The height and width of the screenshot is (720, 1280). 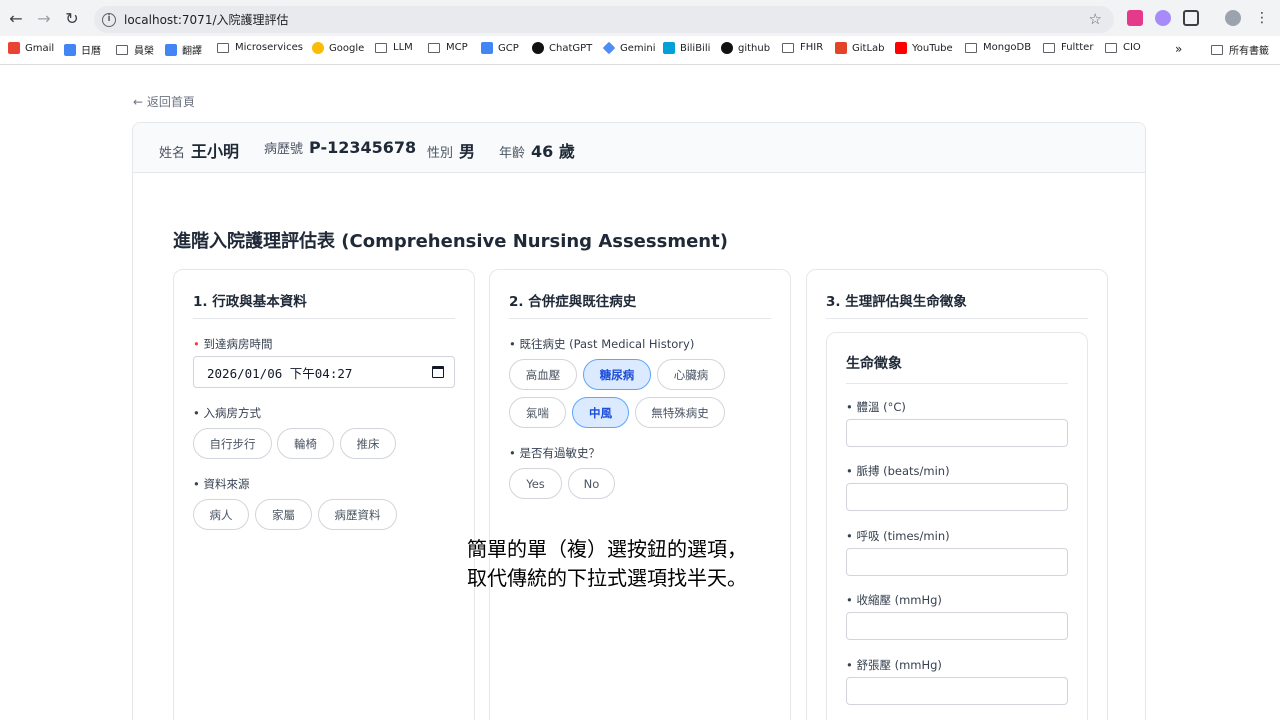 I want to click on bookmark-folder: Fultter, so click(x=1068, y=47).